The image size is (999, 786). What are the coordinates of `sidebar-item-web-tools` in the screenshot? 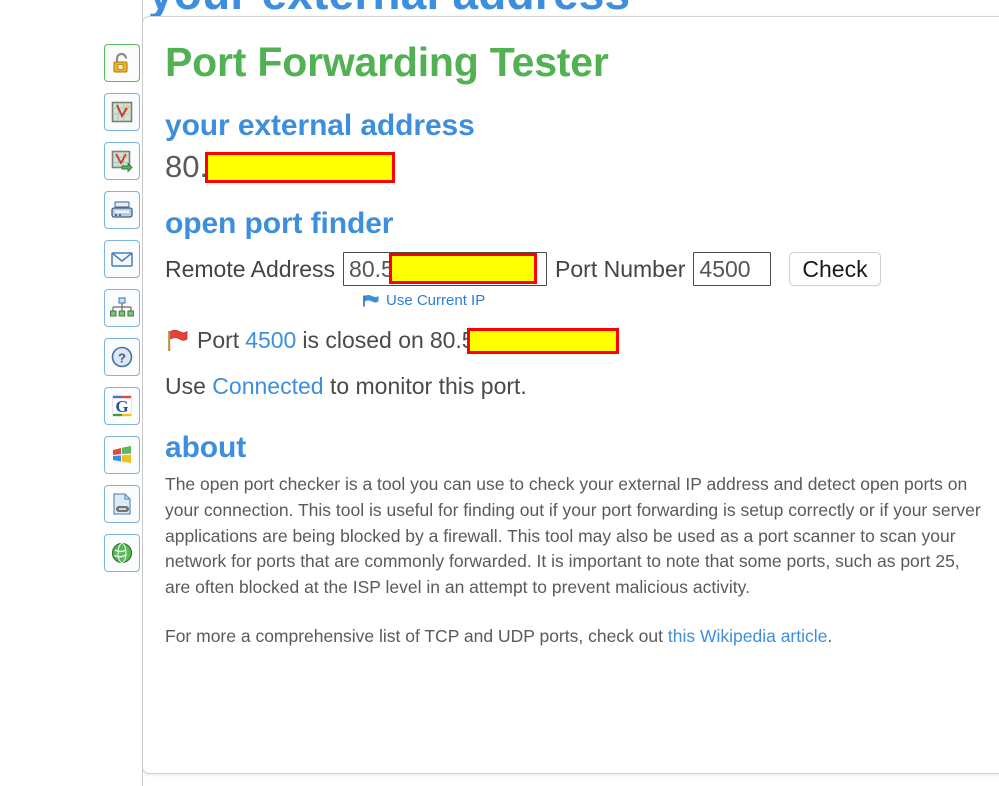 It's located at (122, 553).